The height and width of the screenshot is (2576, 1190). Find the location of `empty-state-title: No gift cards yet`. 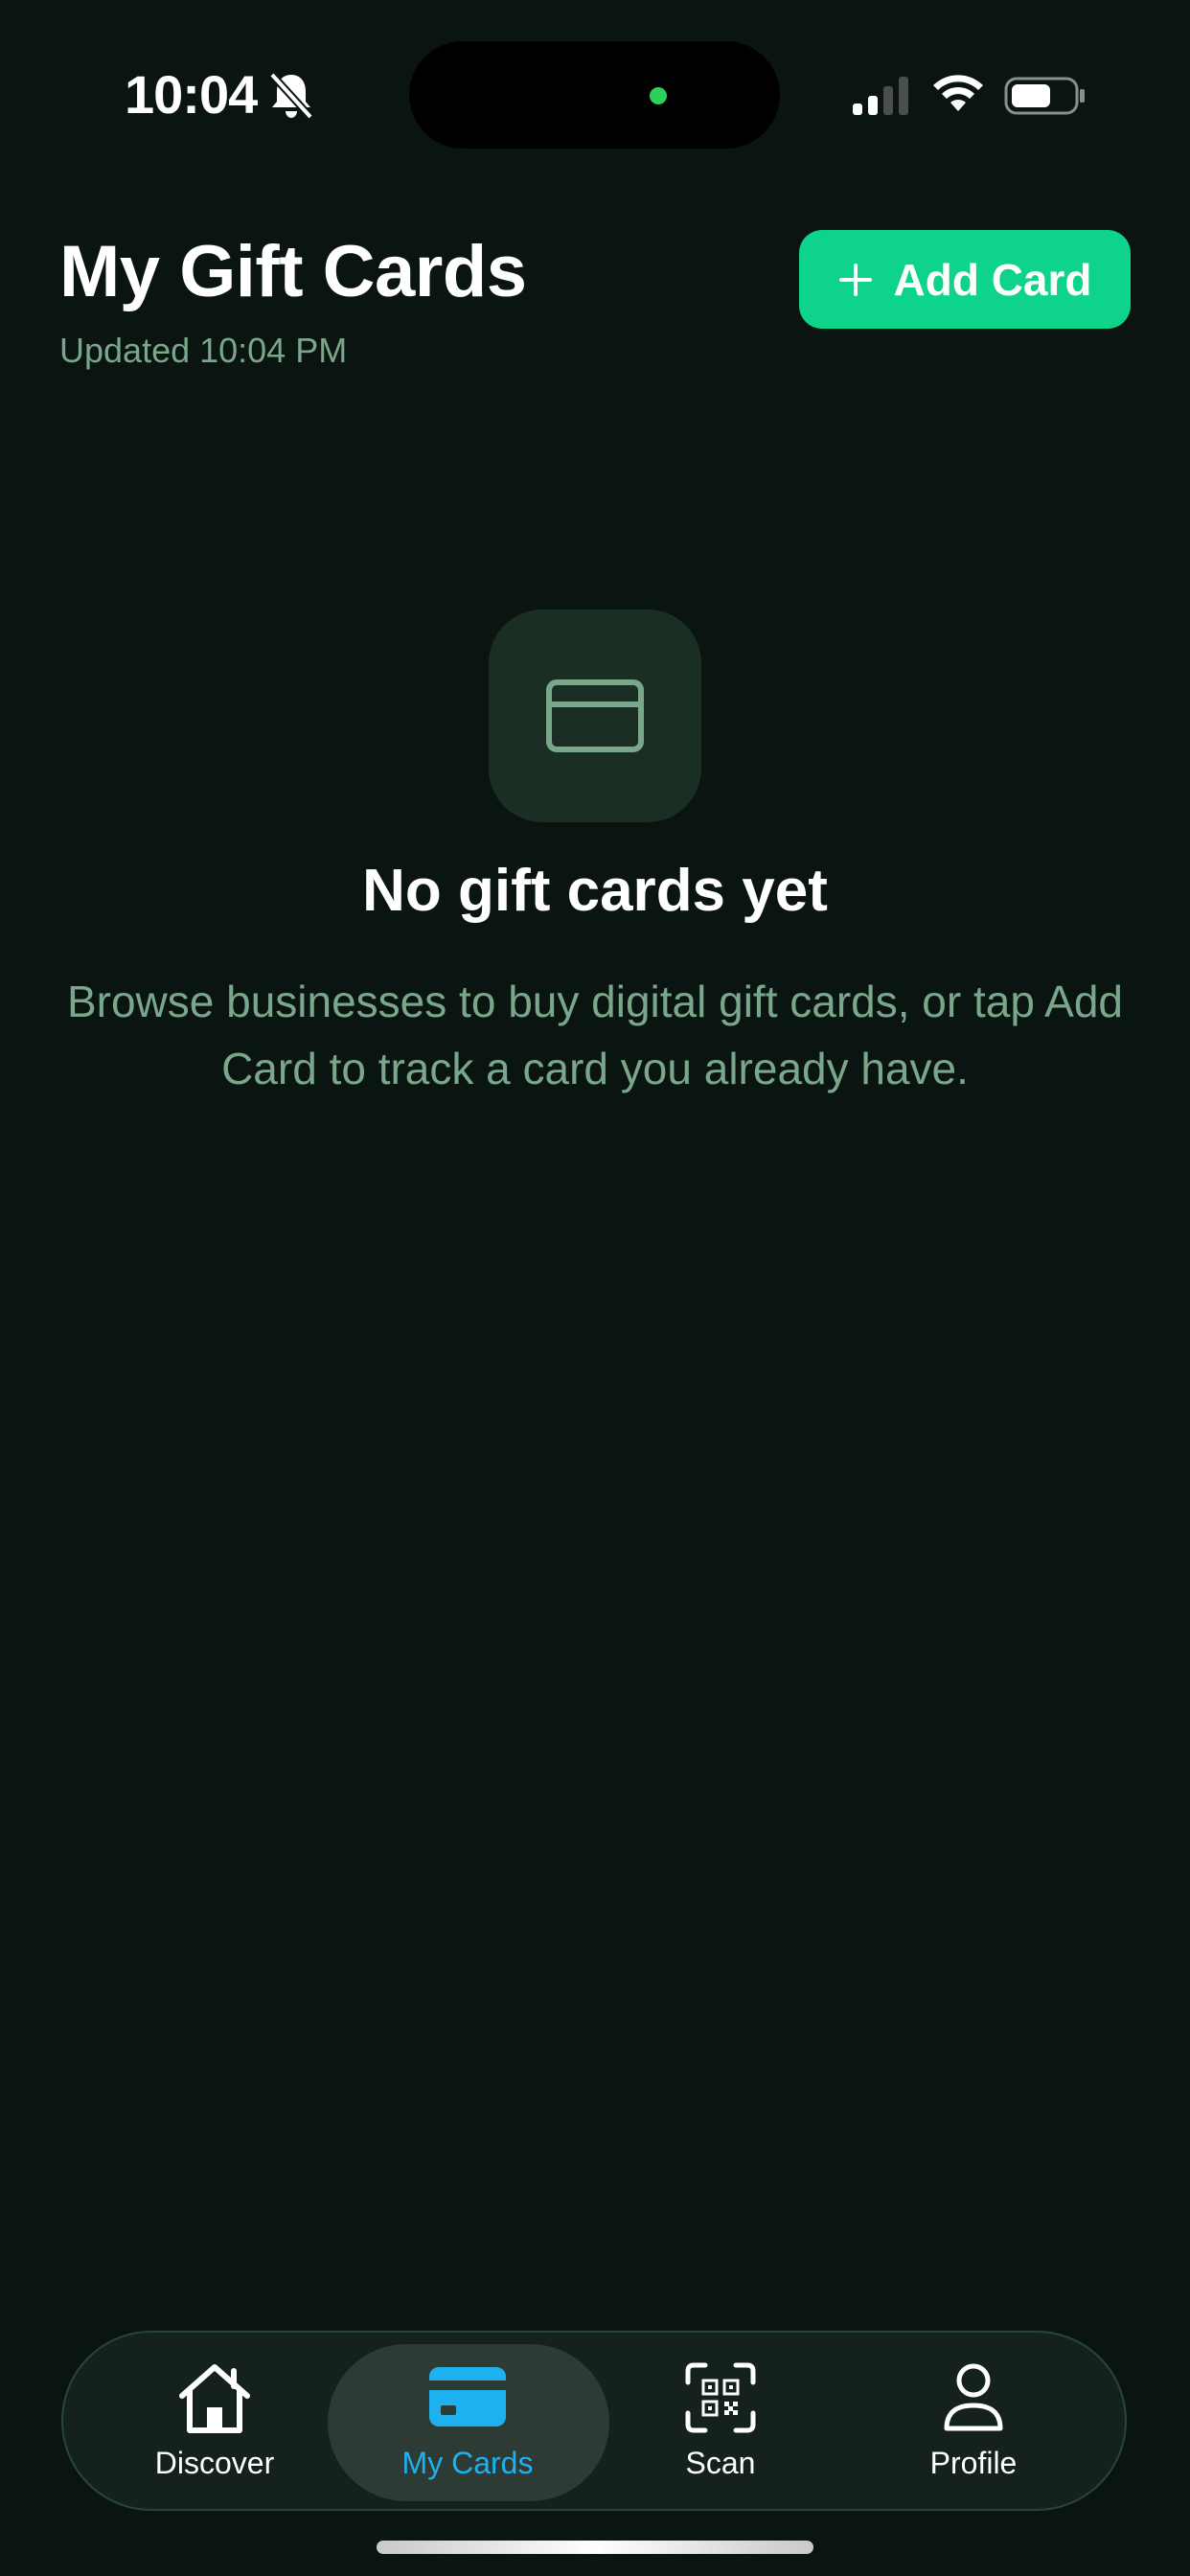

empty-state-title: No gift cards yet is located at coordinates (595, 891).